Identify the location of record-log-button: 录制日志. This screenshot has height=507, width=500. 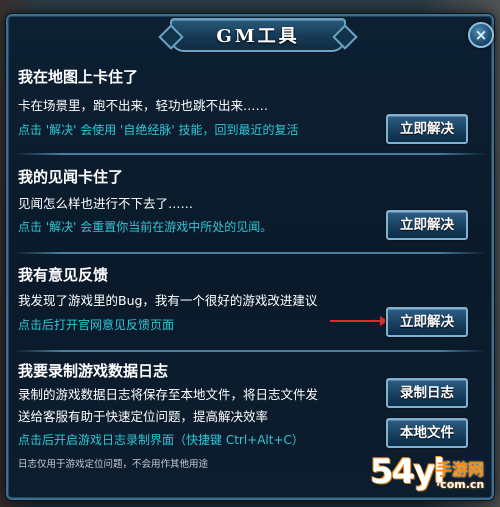
(427, 393).